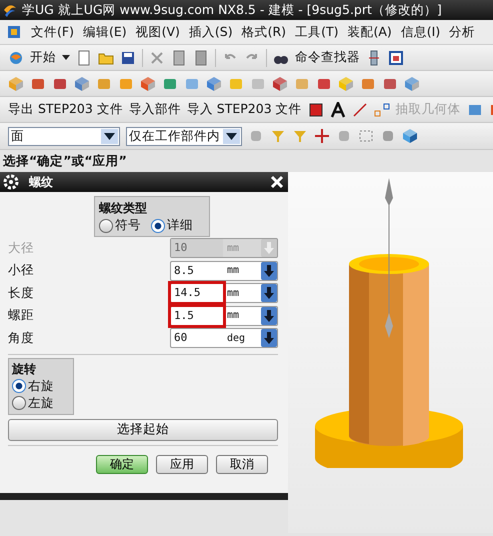 The width and height of the screenshot is (493, 536). What do you see at coordinates (123, 208) in the screenshot?
I see `group-label: 螺纹类型` at bounding box center [123, 208].